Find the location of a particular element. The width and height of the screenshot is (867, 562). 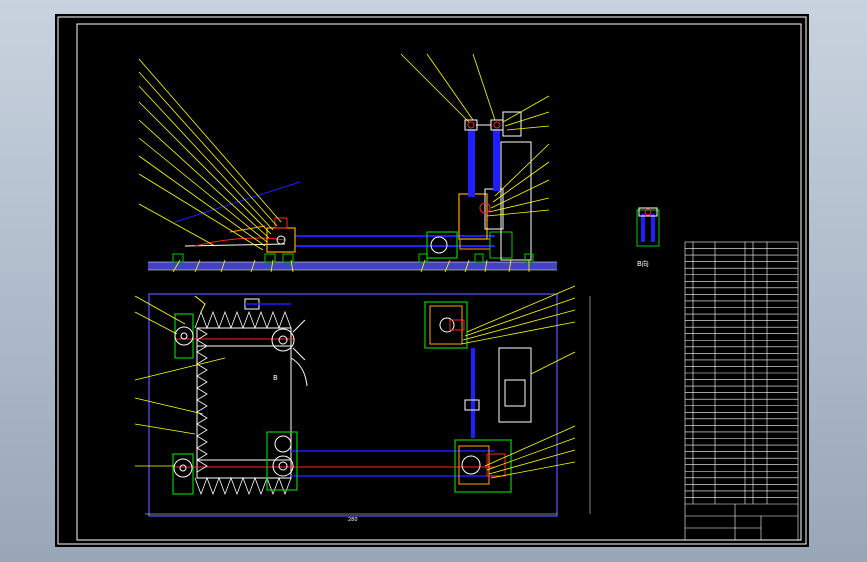

sprocket-top-right is located at coordinates (288, 340).